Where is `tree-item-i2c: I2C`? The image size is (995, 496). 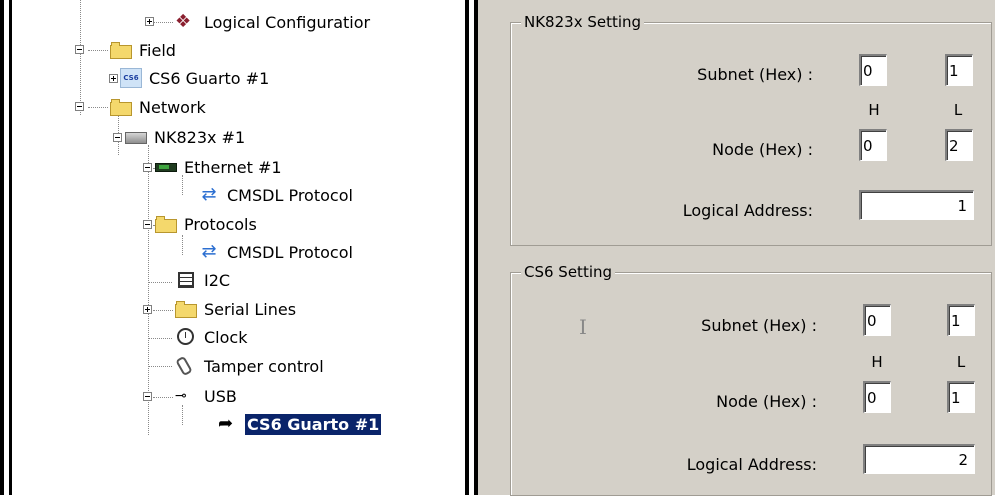
tree-item-i2c: I2C is located at coordinates (203, 280).